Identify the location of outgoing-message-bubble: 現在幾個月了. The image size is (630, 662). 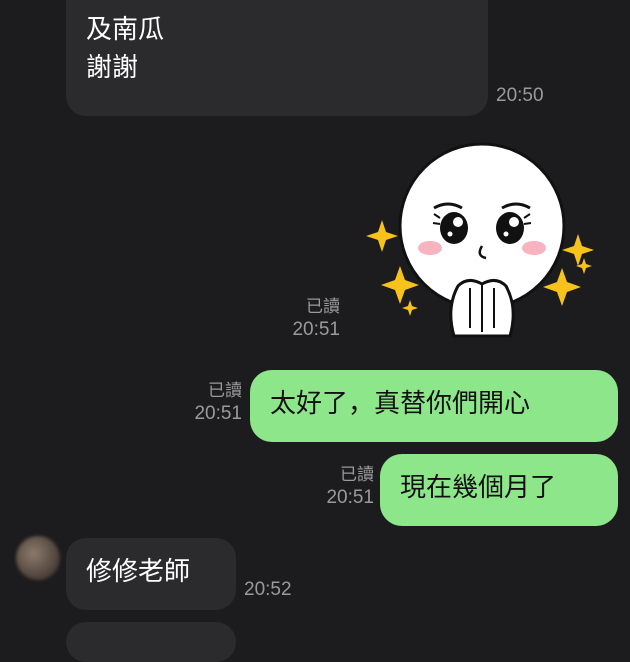
(499, 490).